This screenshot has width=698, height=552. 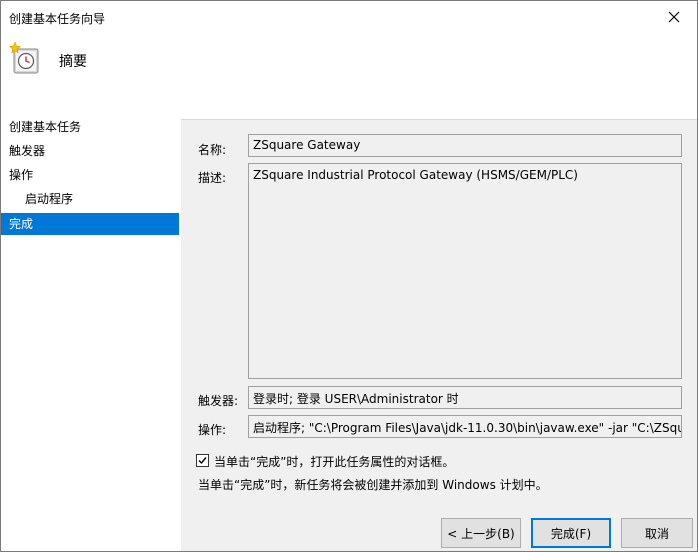 What do you see at coordinates (212, 150) in the screenshot?
I see `name-label: 名称:` at bounding box center [212, 150].